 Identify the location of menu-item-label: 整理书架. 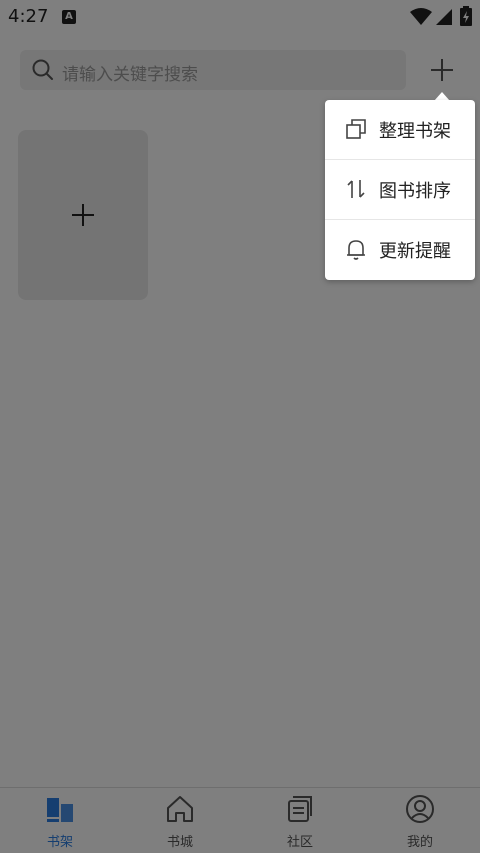
(415, 131).